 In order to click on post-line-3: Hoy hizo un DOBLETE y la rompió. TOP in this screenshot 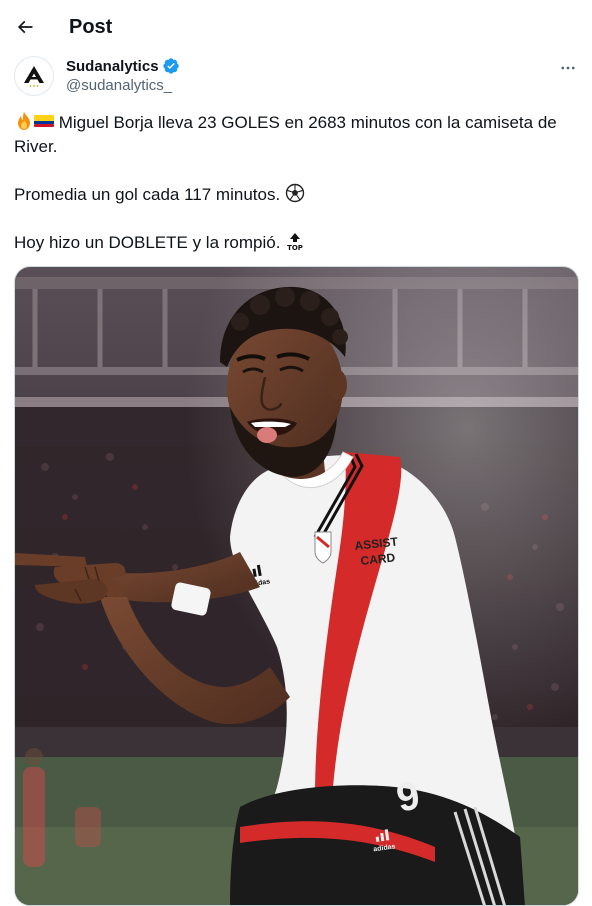, I will do `click(297, 243)`.